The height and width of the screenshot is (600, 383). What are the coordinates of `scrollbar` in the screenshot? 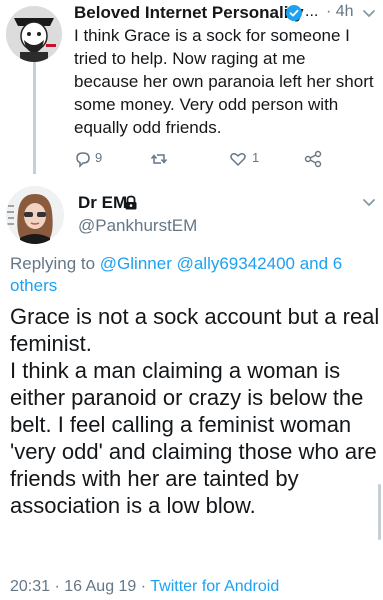 It's located at (379, 512).